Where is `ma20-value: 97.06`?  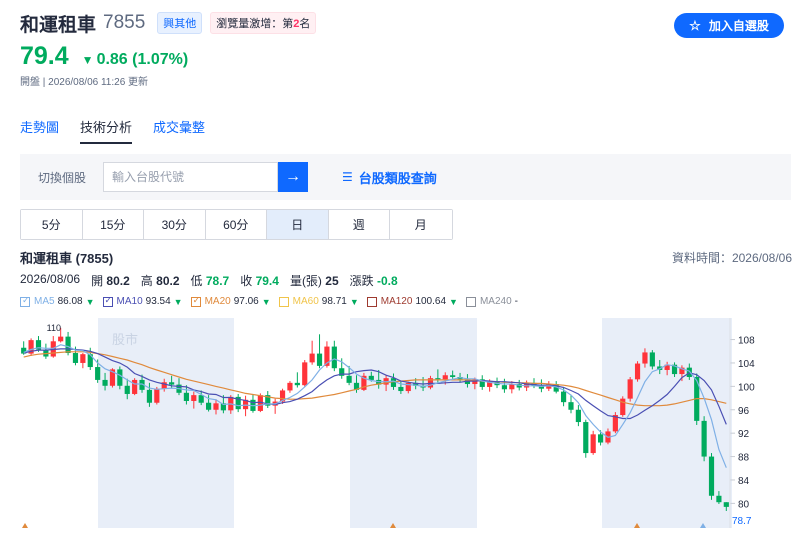 ma20-value: 97.06 is located at coordinates (246, 301).